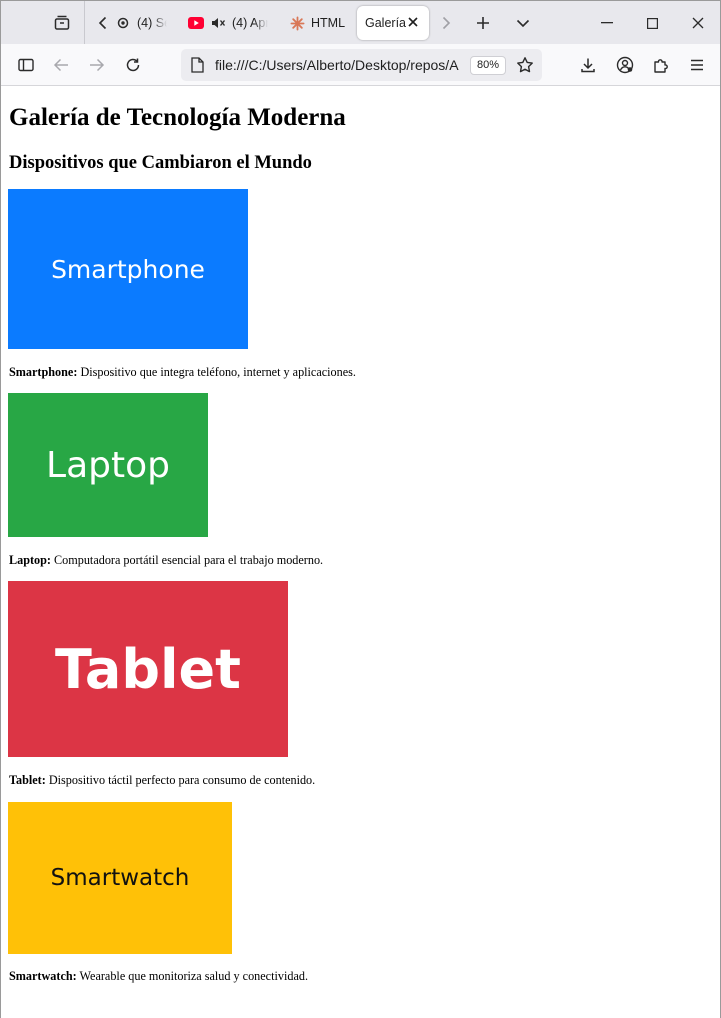  Describe the element at coordinates (26, 65) in the screenshot. I see `sidebar-toggle-icon` at that location.